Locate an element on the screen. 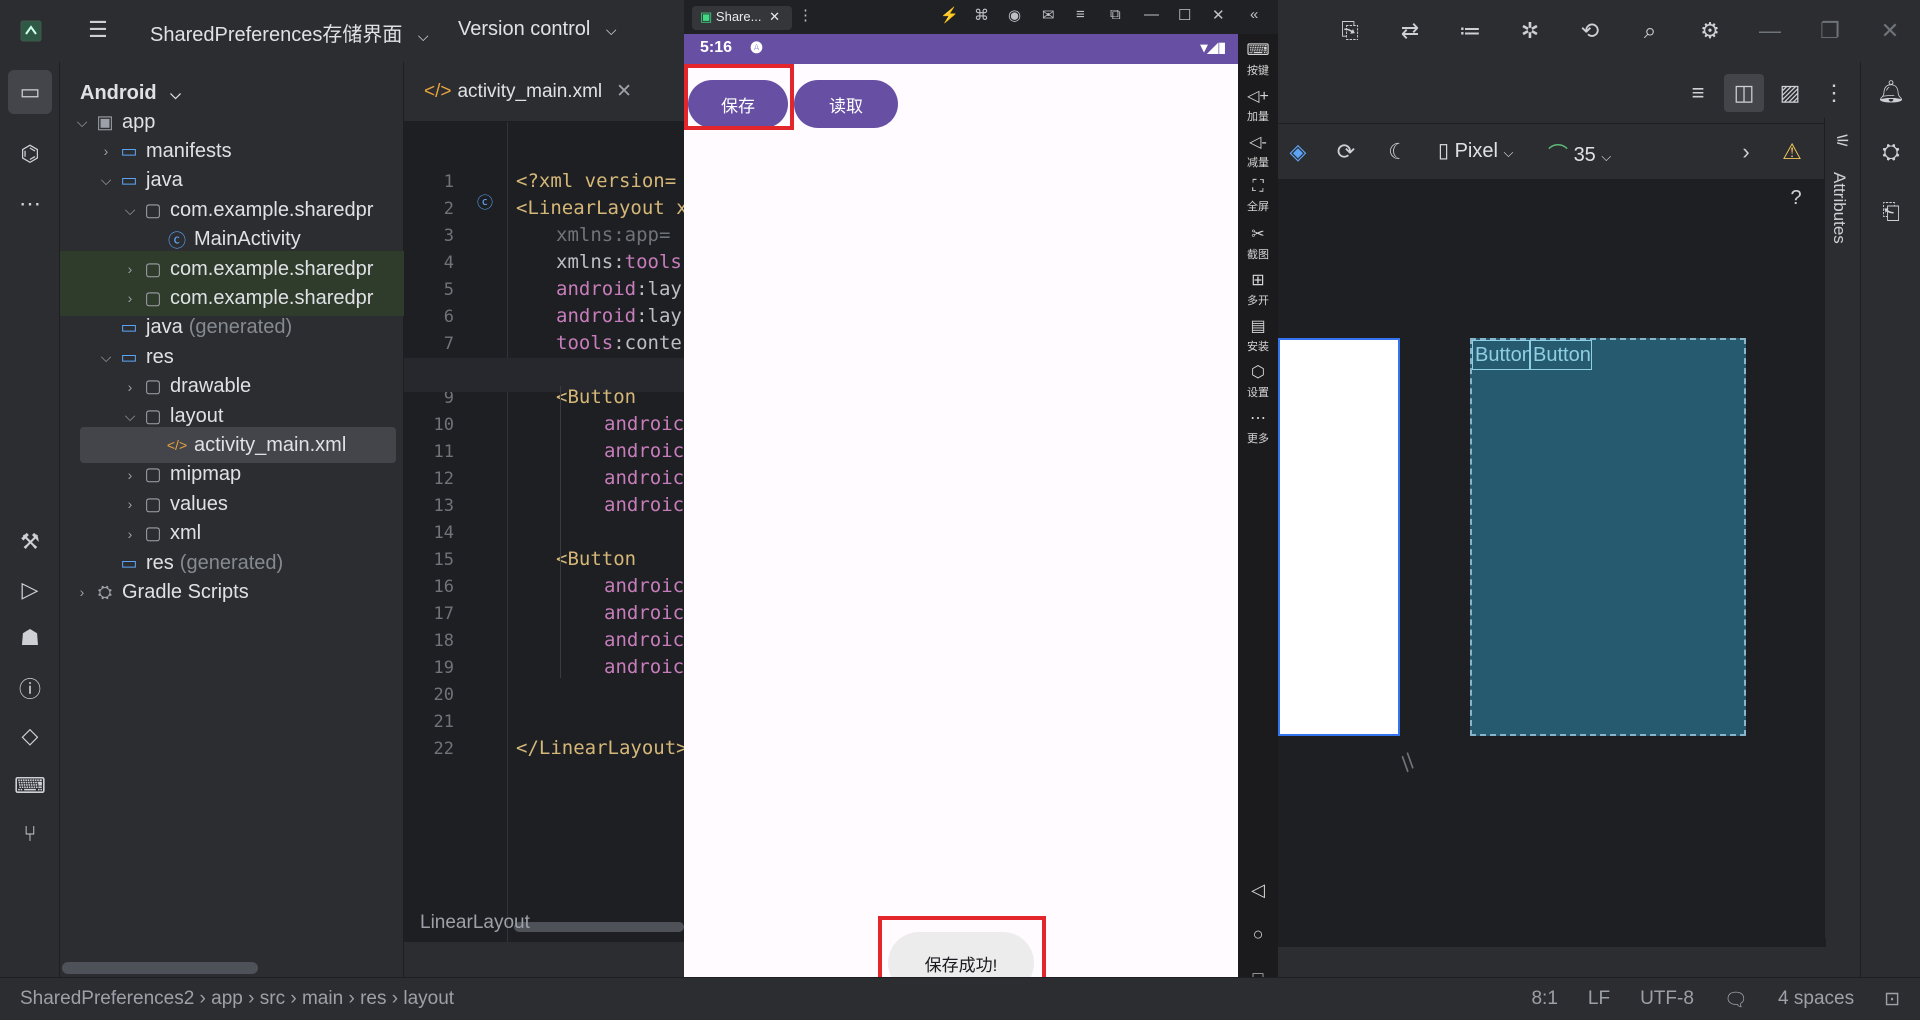 The image size is (1920, 1020). gamepad-icon: ⌘ is located at coordinates (981, 15).